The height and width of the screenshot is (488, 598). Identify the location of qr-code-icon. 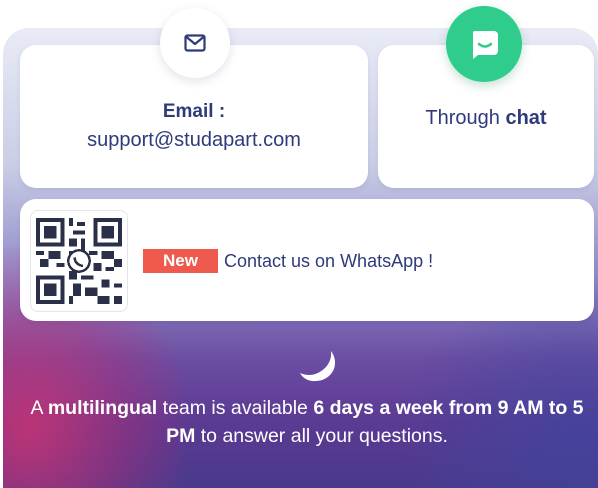
(79, 261).